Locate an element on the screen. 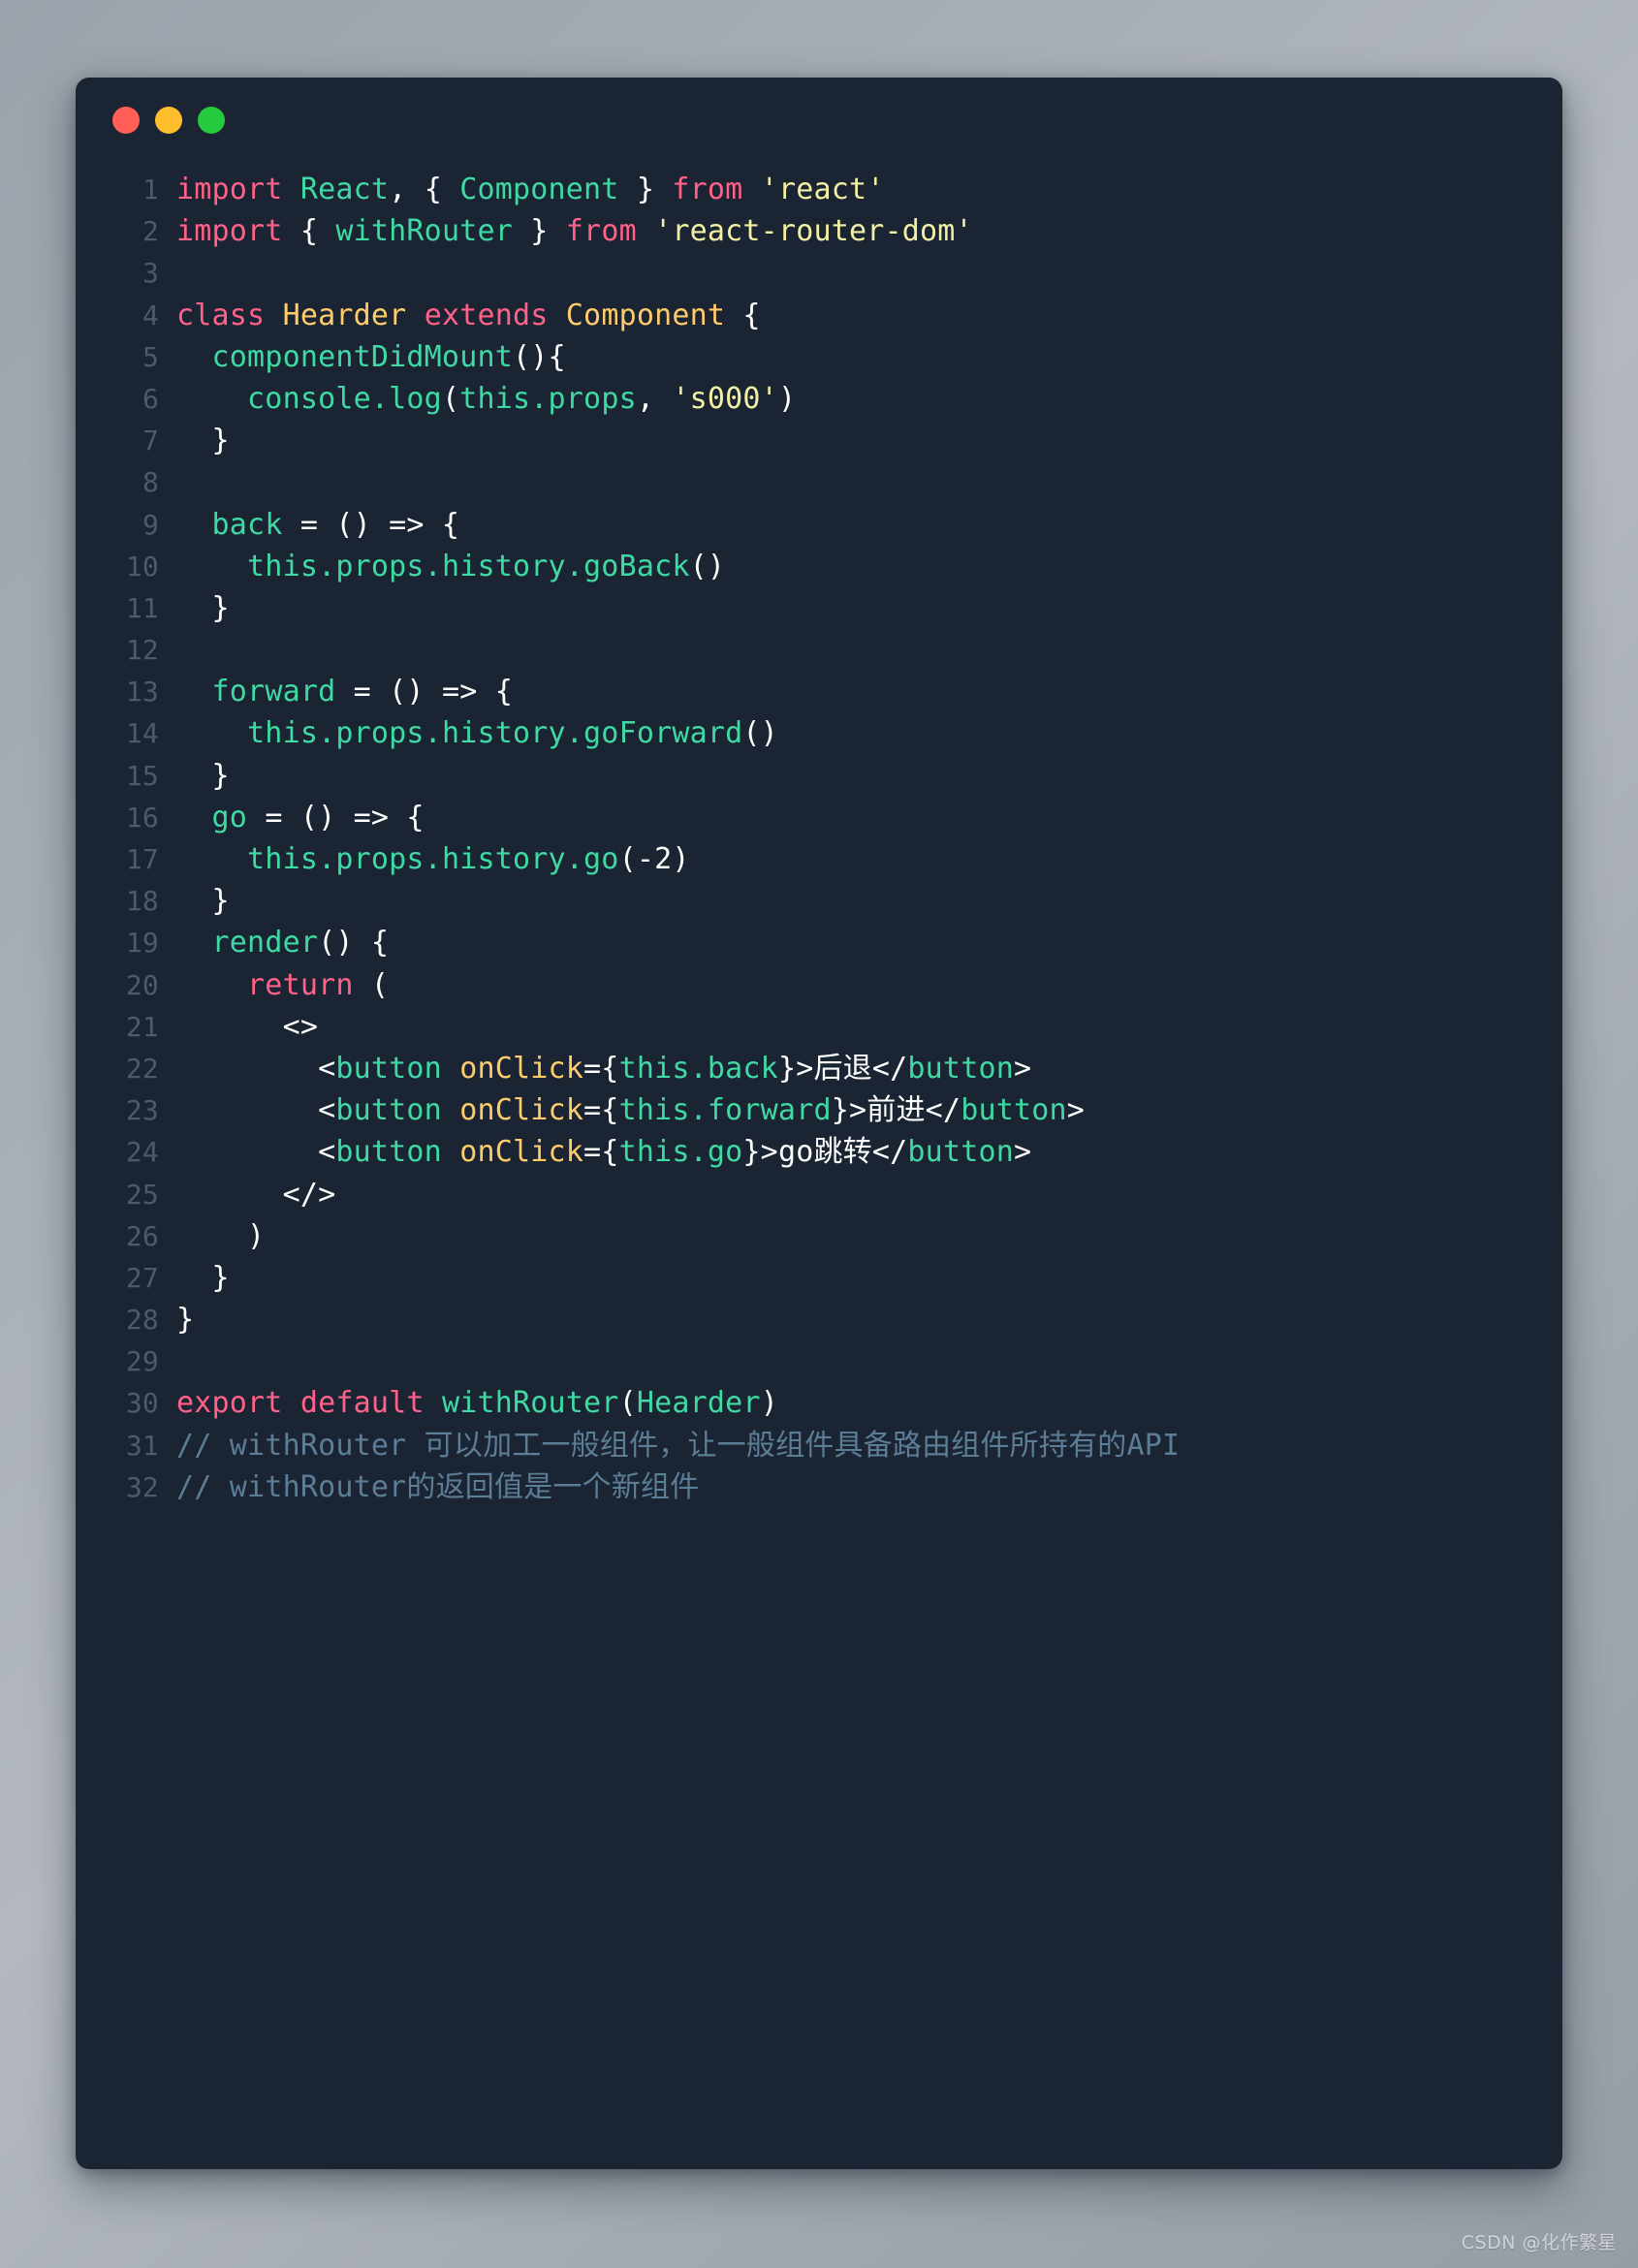 The height and width of the screenshot is (2268, 1638). code-token: log is located at coordinates (416, 398).